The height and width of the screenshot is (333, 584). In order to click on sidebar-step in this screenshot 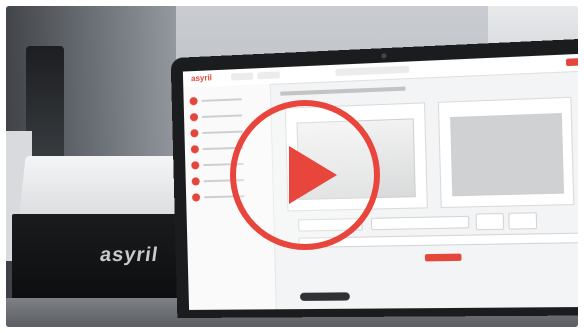, I will do `click(227, 100)`.